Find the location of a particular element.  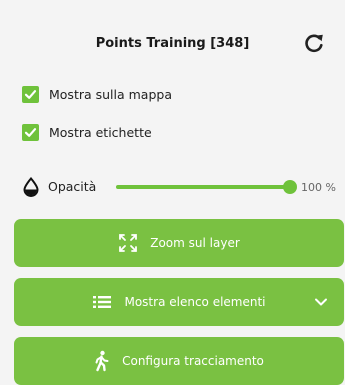

show-on-map-checkbox-row: Mostra sulla mappa is located at coordinates (97, 94).